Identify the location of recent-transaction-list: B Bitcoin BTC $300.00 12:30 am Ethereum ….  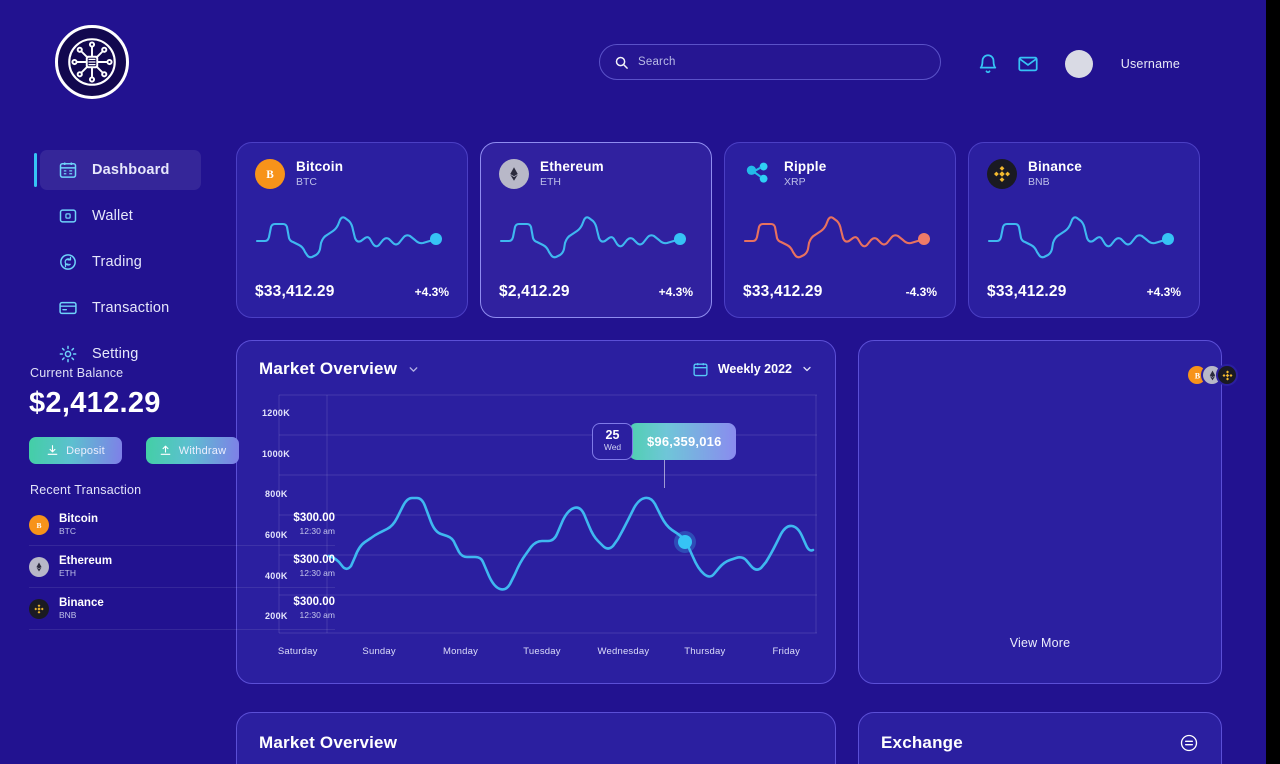
(182, 567).